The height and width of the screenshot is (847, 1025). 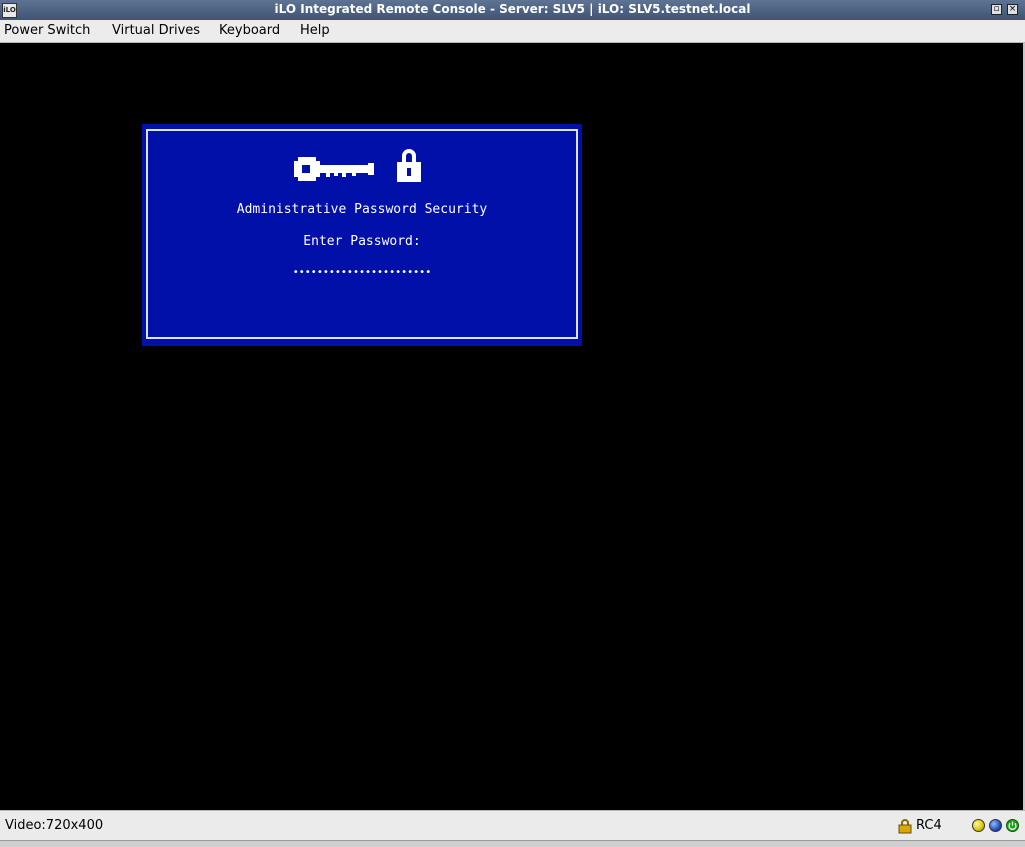 I want to click on dialog-heading: Administrative Password Security, so click(x=362, y=209).